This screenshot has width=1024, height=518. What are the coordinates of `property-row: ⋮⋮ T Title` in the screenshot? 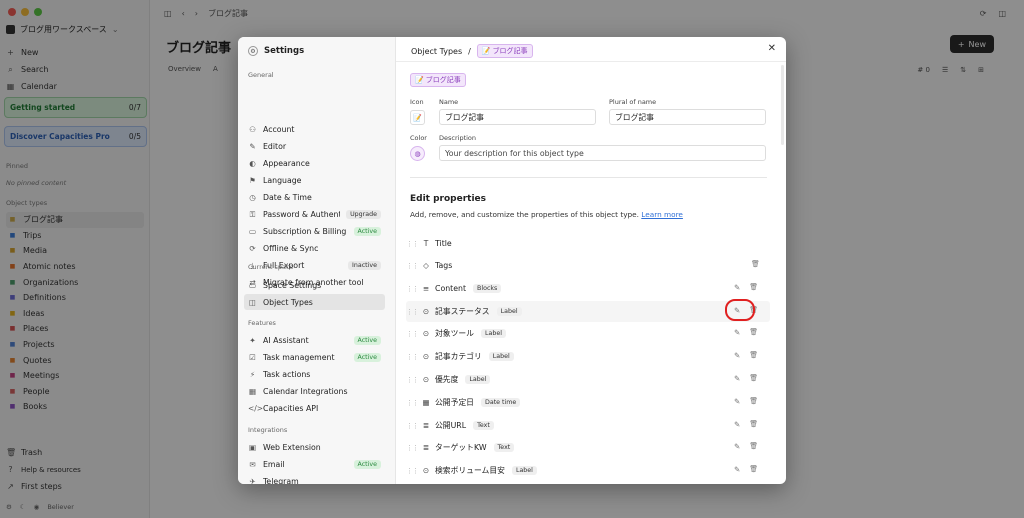 It's located at (588, 243).